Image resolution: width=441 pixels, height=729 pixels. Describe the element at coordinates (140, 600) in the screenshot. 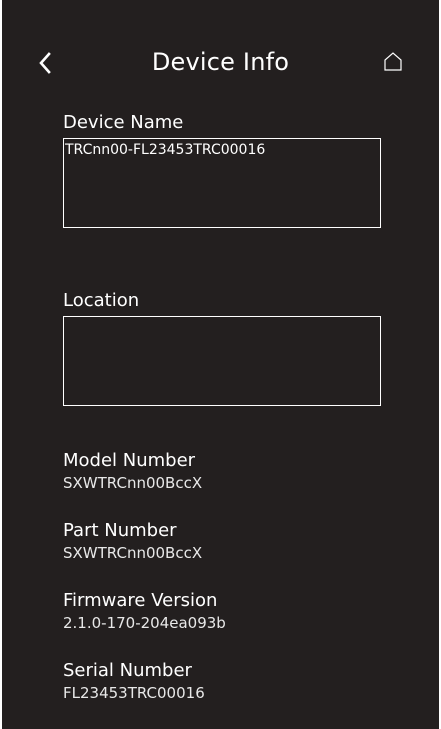

I see `firmware-version-label: Firmware Version` at that location.